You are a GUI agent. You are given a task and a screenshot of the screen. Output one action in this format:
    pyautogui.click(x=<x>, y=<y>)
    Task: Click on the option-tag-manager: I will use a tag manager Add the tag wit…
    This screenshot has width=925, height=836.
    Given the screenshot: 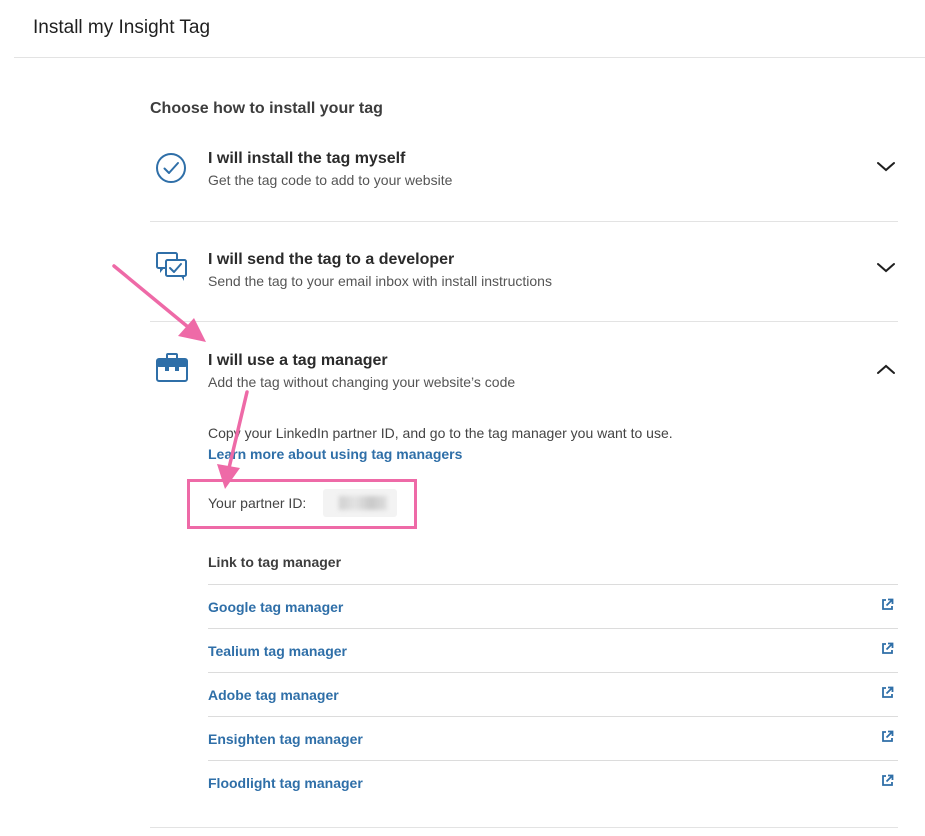 What is the action you would take?
    pyautogui.click(x=524, y=380)
    